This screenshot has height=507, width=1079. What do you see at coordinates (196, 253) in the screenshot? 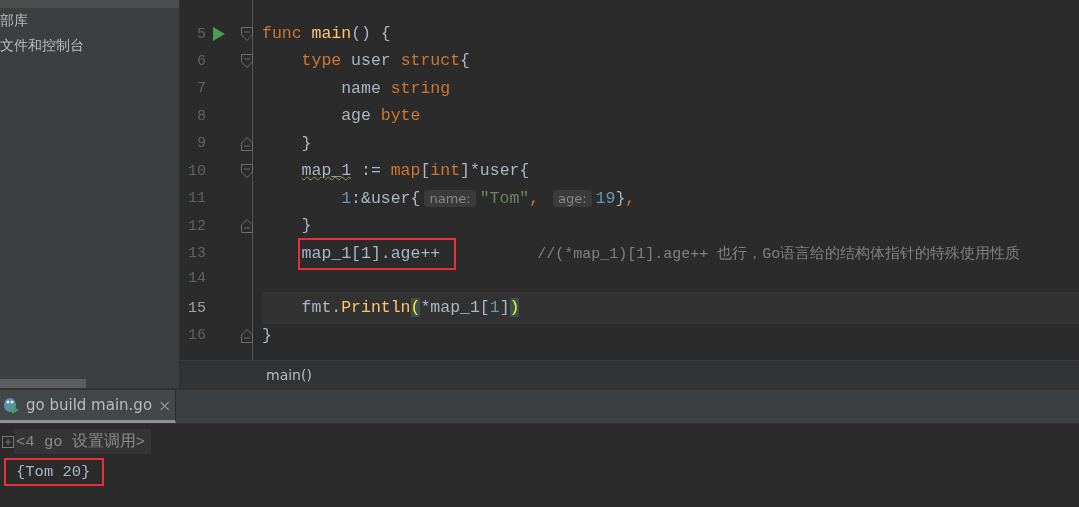
I see `line-number: 13` at bounding box center [196, 253].